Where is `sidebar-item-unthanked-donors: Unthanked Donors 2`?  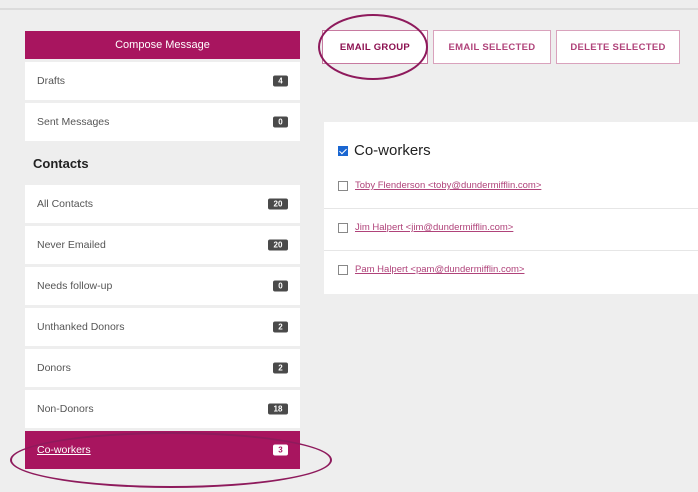
sidebar-item-unthanked-donors: Unthanked Donors 2 is located at coordinates (162, 327).